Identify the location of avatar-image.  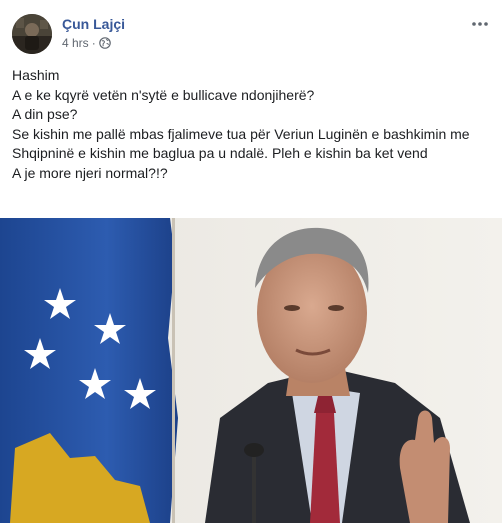
(32, 34).